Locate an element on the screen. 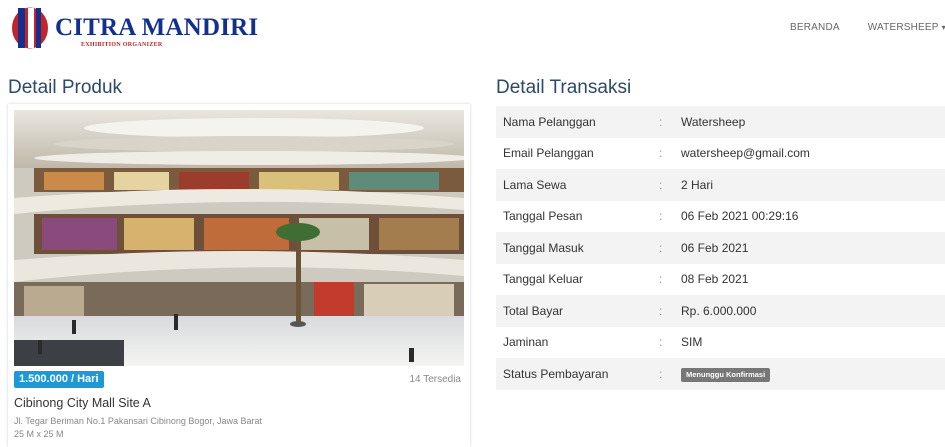 The height and width of the screenshot is (447, 945). detail-transaksi-heading: Detail Transaksi is located at coordinates (564, 87).